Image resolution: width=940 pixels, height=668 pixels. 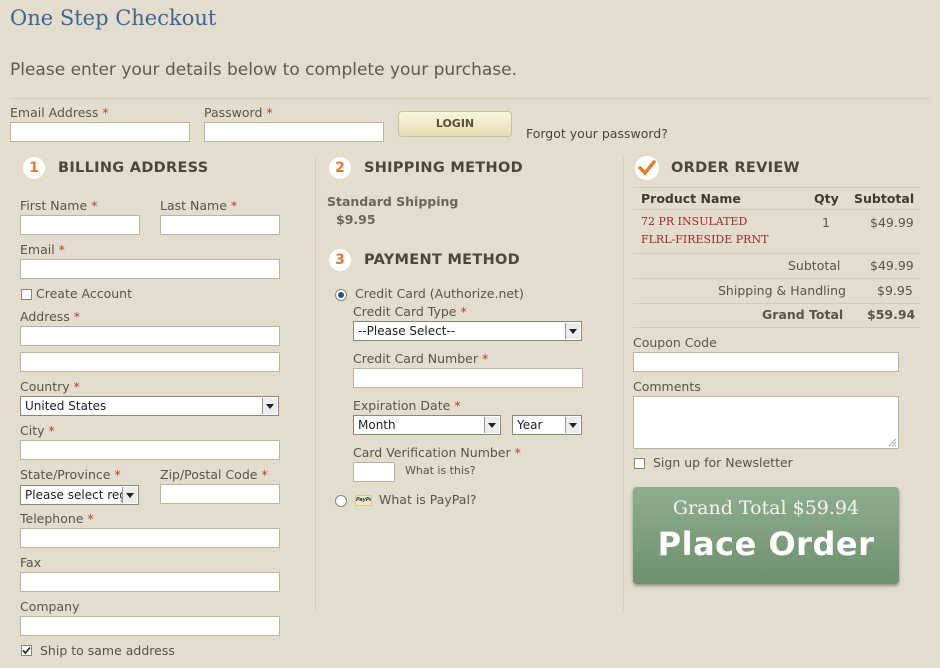 What do you see at coordinates (50, 316) in the screenshot?
I see `address-label: Address *` at bounding box center [50, 316].